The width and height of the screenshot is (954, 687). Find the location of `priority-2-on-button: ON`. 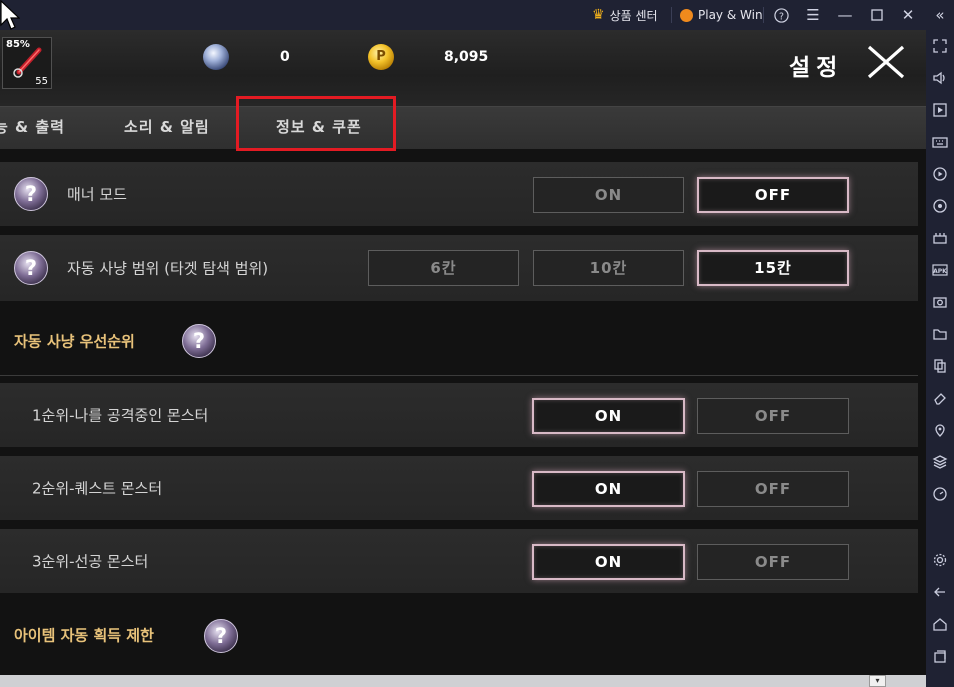

priority-2-on-button: ON is located at coordinates (608, 489).